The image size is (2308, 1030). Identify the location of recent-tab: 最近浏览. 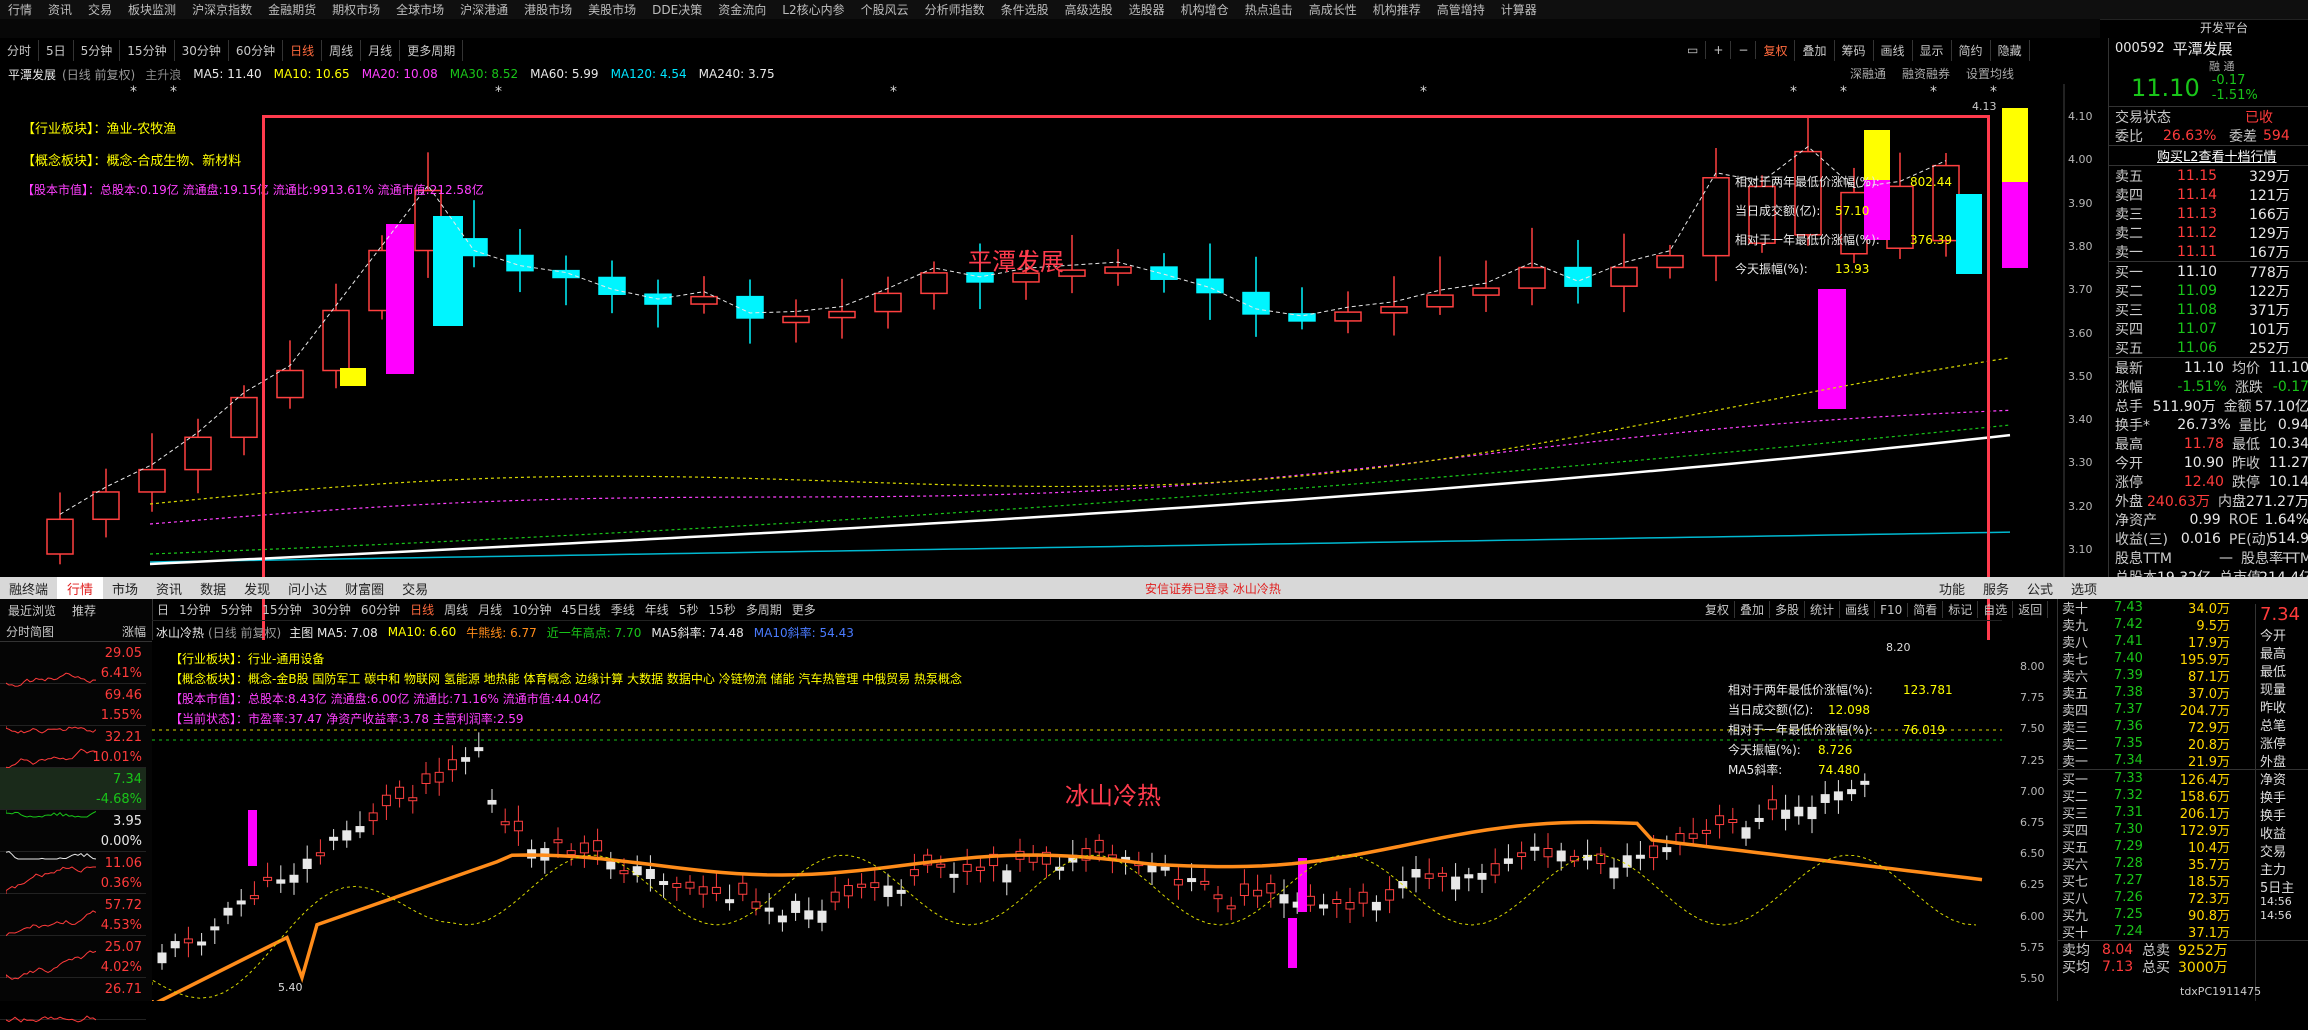
(32, 610).